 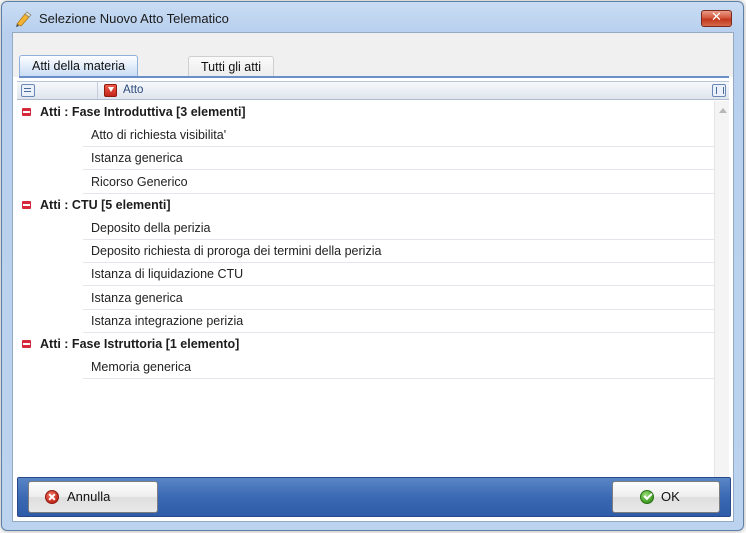 What do you see at coordinates (372, 18) in the screenshot?
I see `title-bar: Selezione Nuovo Atto Telematico ✕` at bounding box center [372, 18].